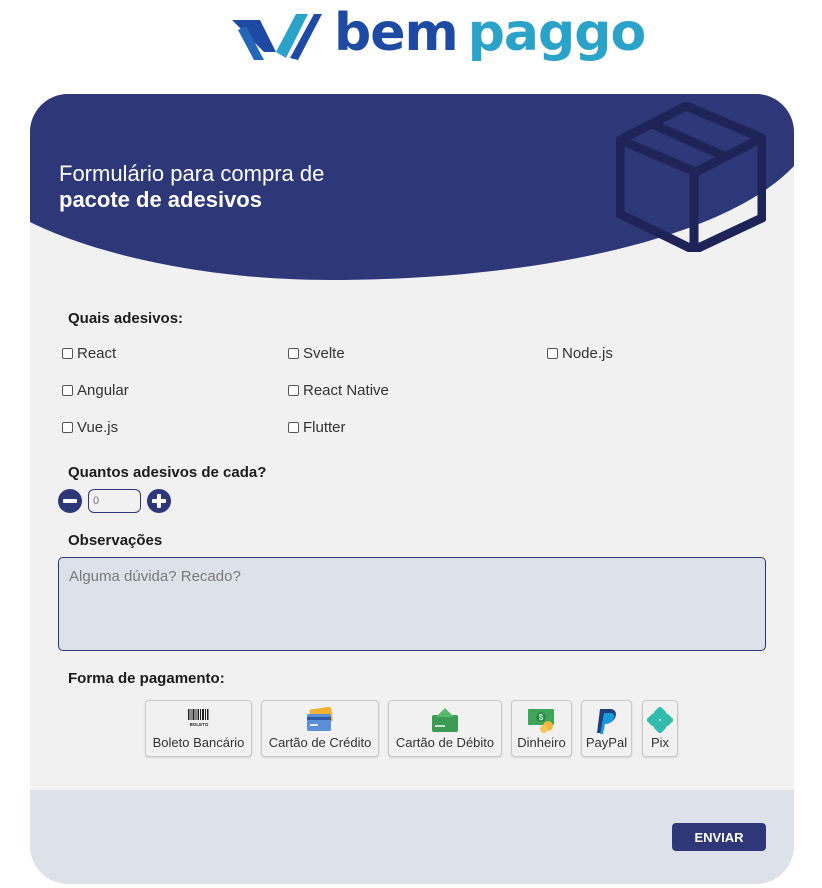 Image resolution: width=822 pixels, height=888 pixels. Describe the element at coordinates (160, 199) in the screenshot. I see `form-title-line2: pacote de adesivos` at that location.